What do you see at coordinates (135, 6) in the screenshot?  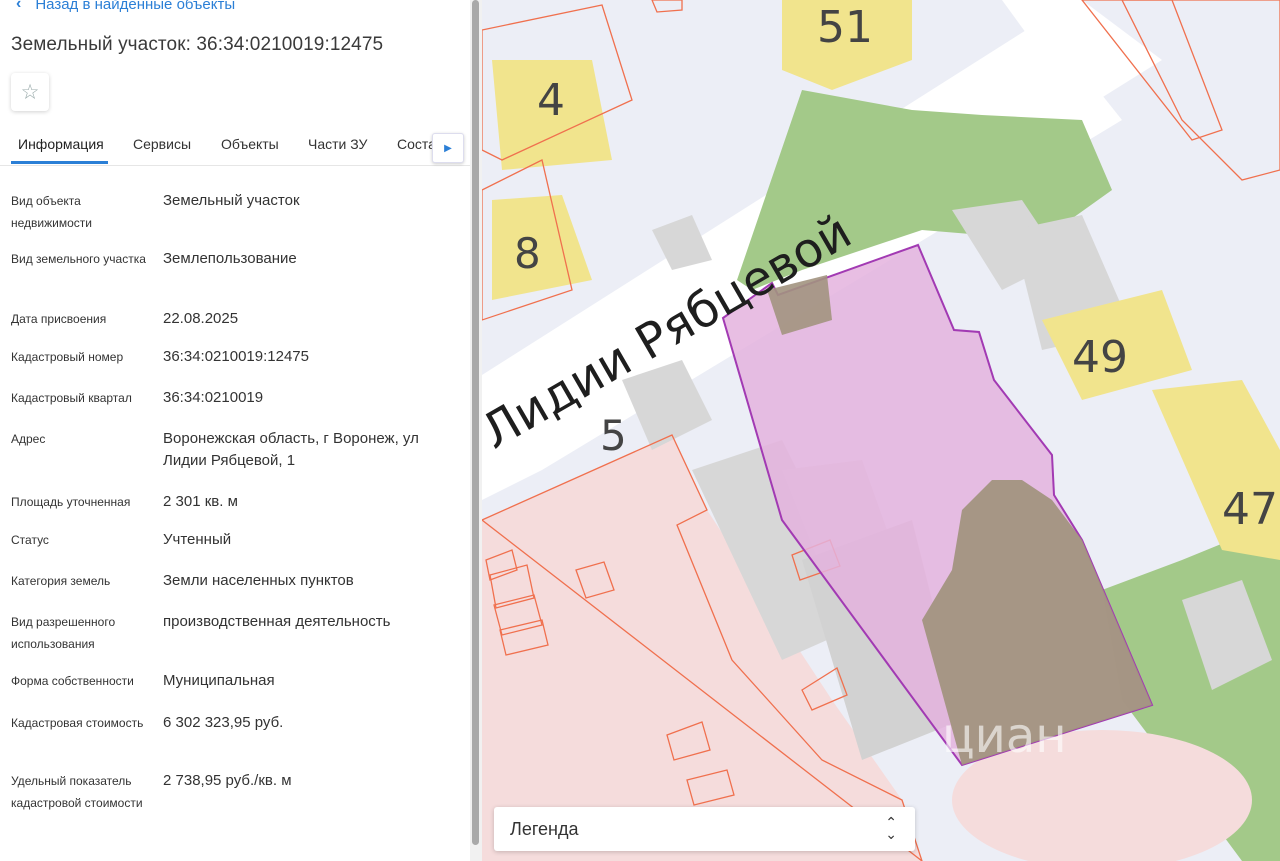 I see `back-link-label: Назад в найденные объекты` at bounding box center [135, 6].